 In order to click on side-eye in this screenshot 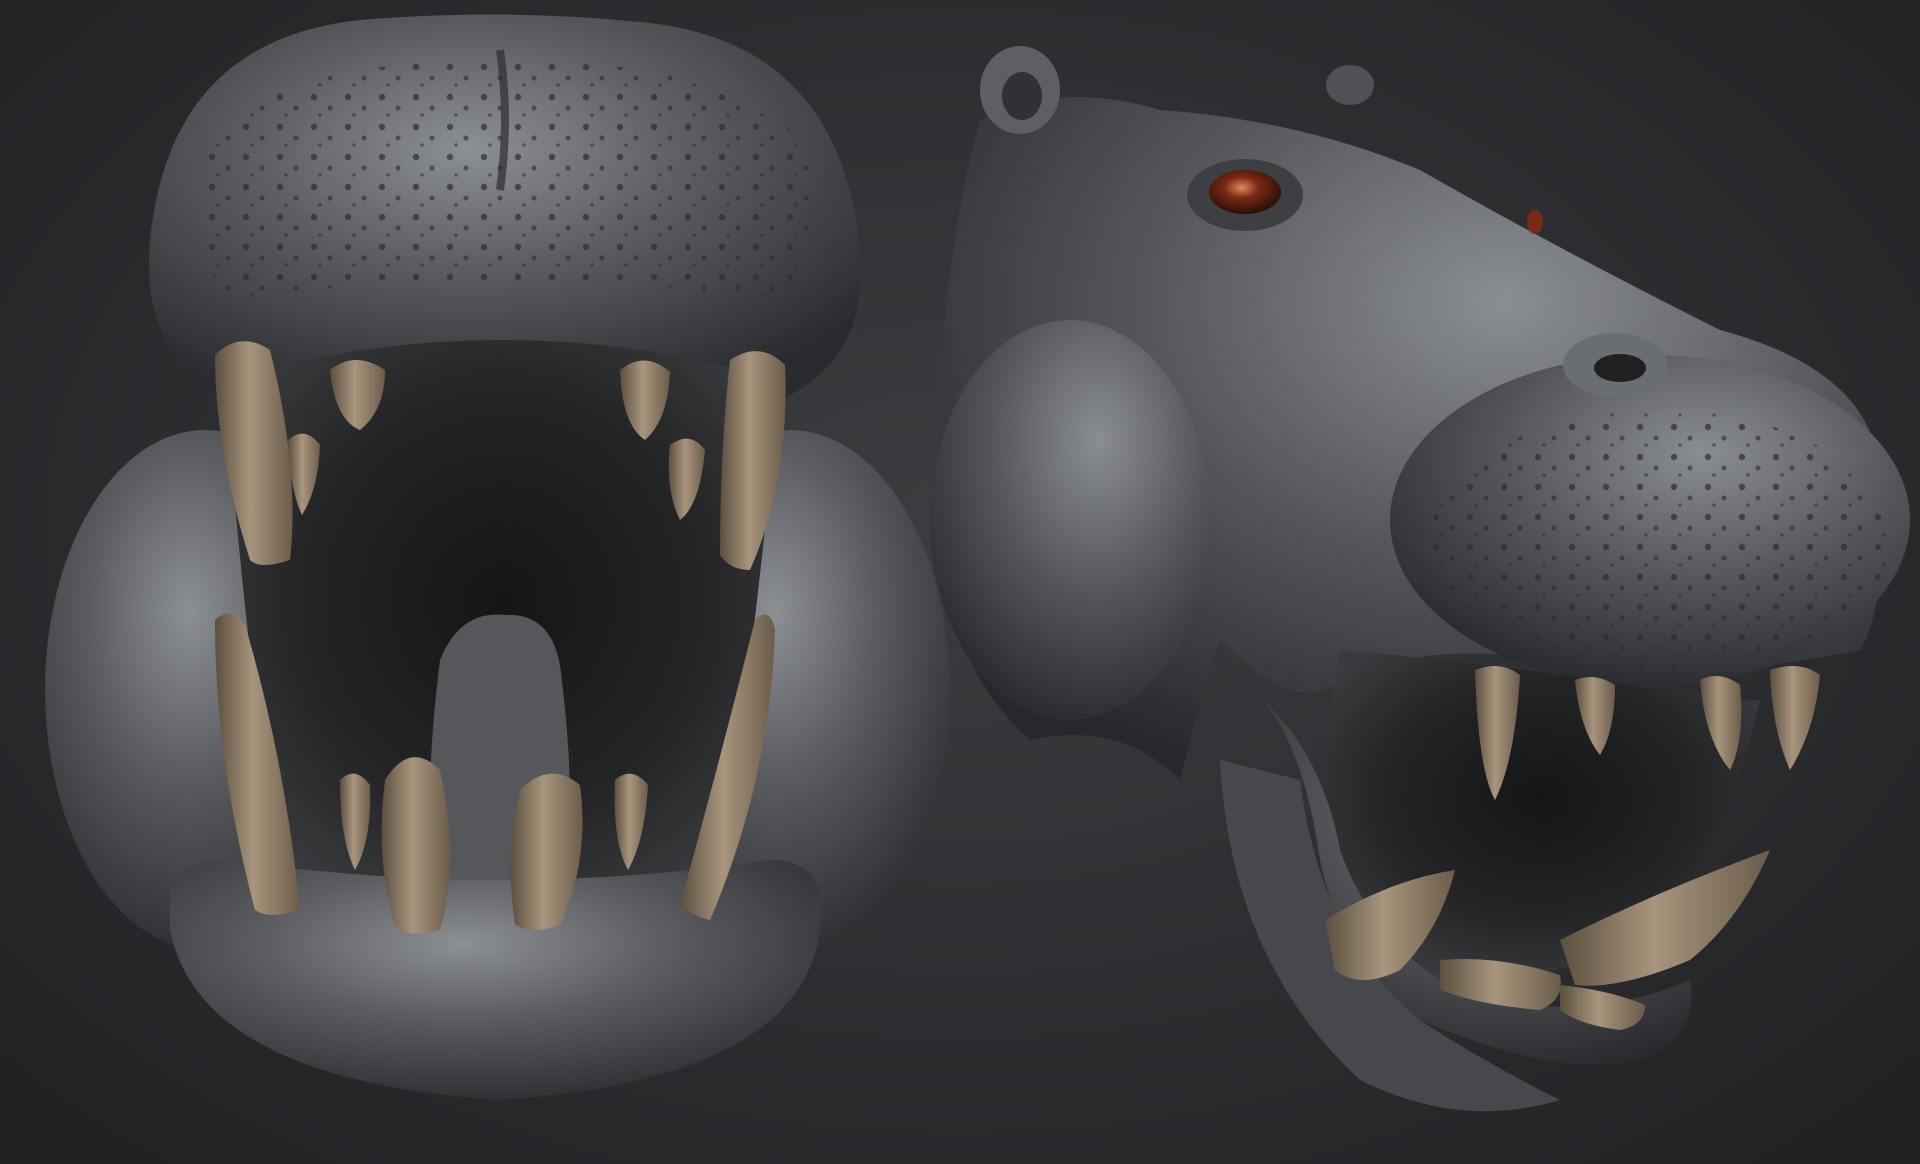, I will do `click(1245, 192)`.